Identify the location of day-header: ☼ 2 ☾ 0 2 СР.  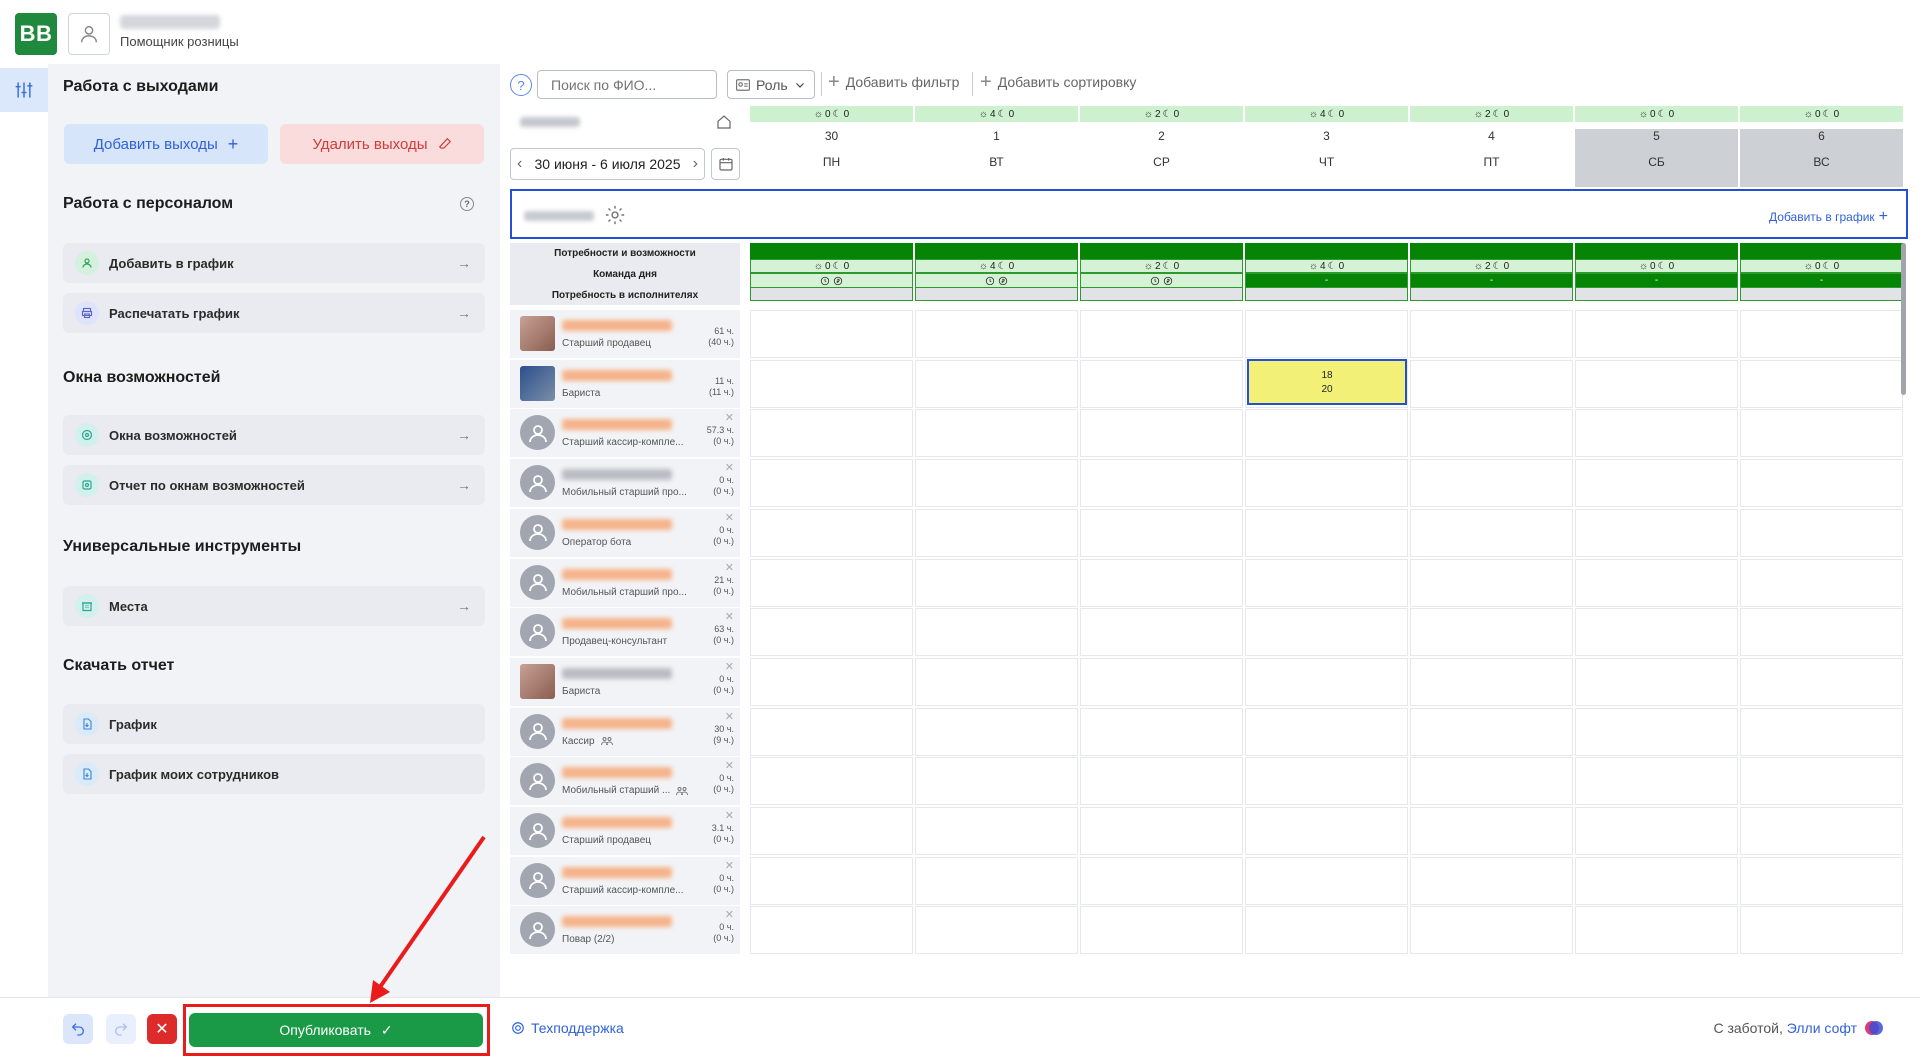
(1162, 143).